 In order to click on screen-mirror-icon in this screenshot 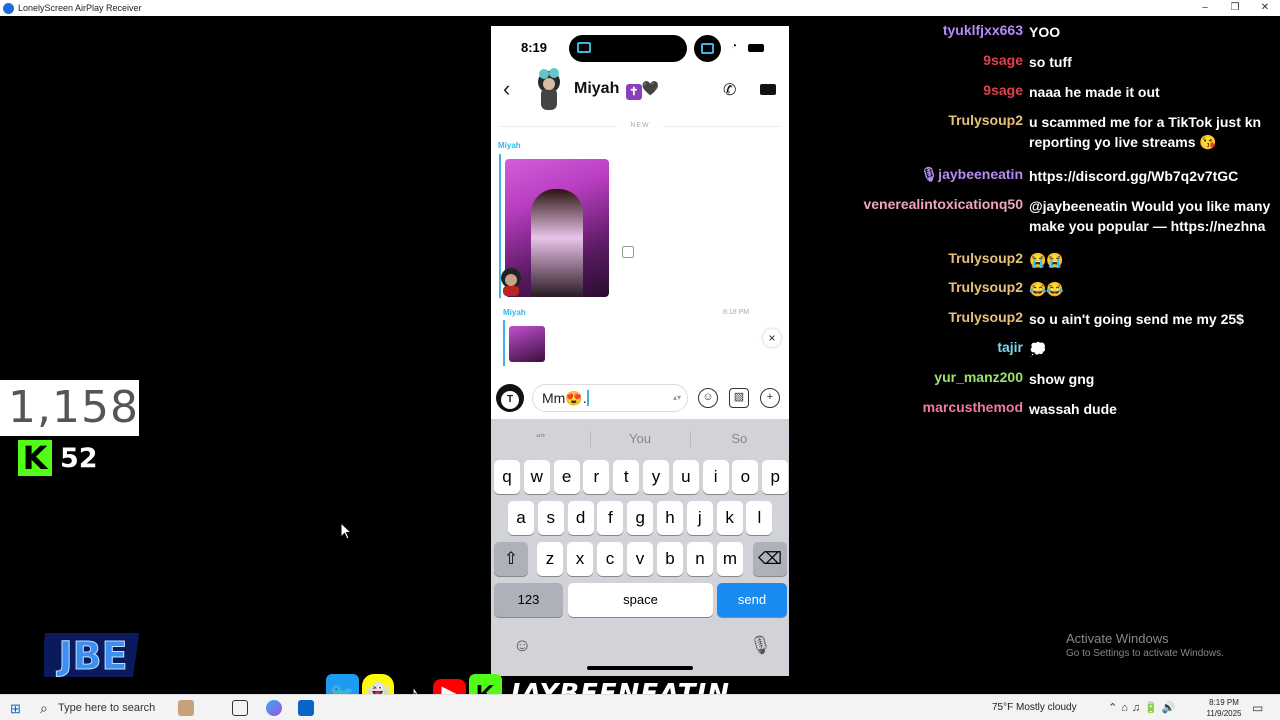, I will do `click(707, 48)`.